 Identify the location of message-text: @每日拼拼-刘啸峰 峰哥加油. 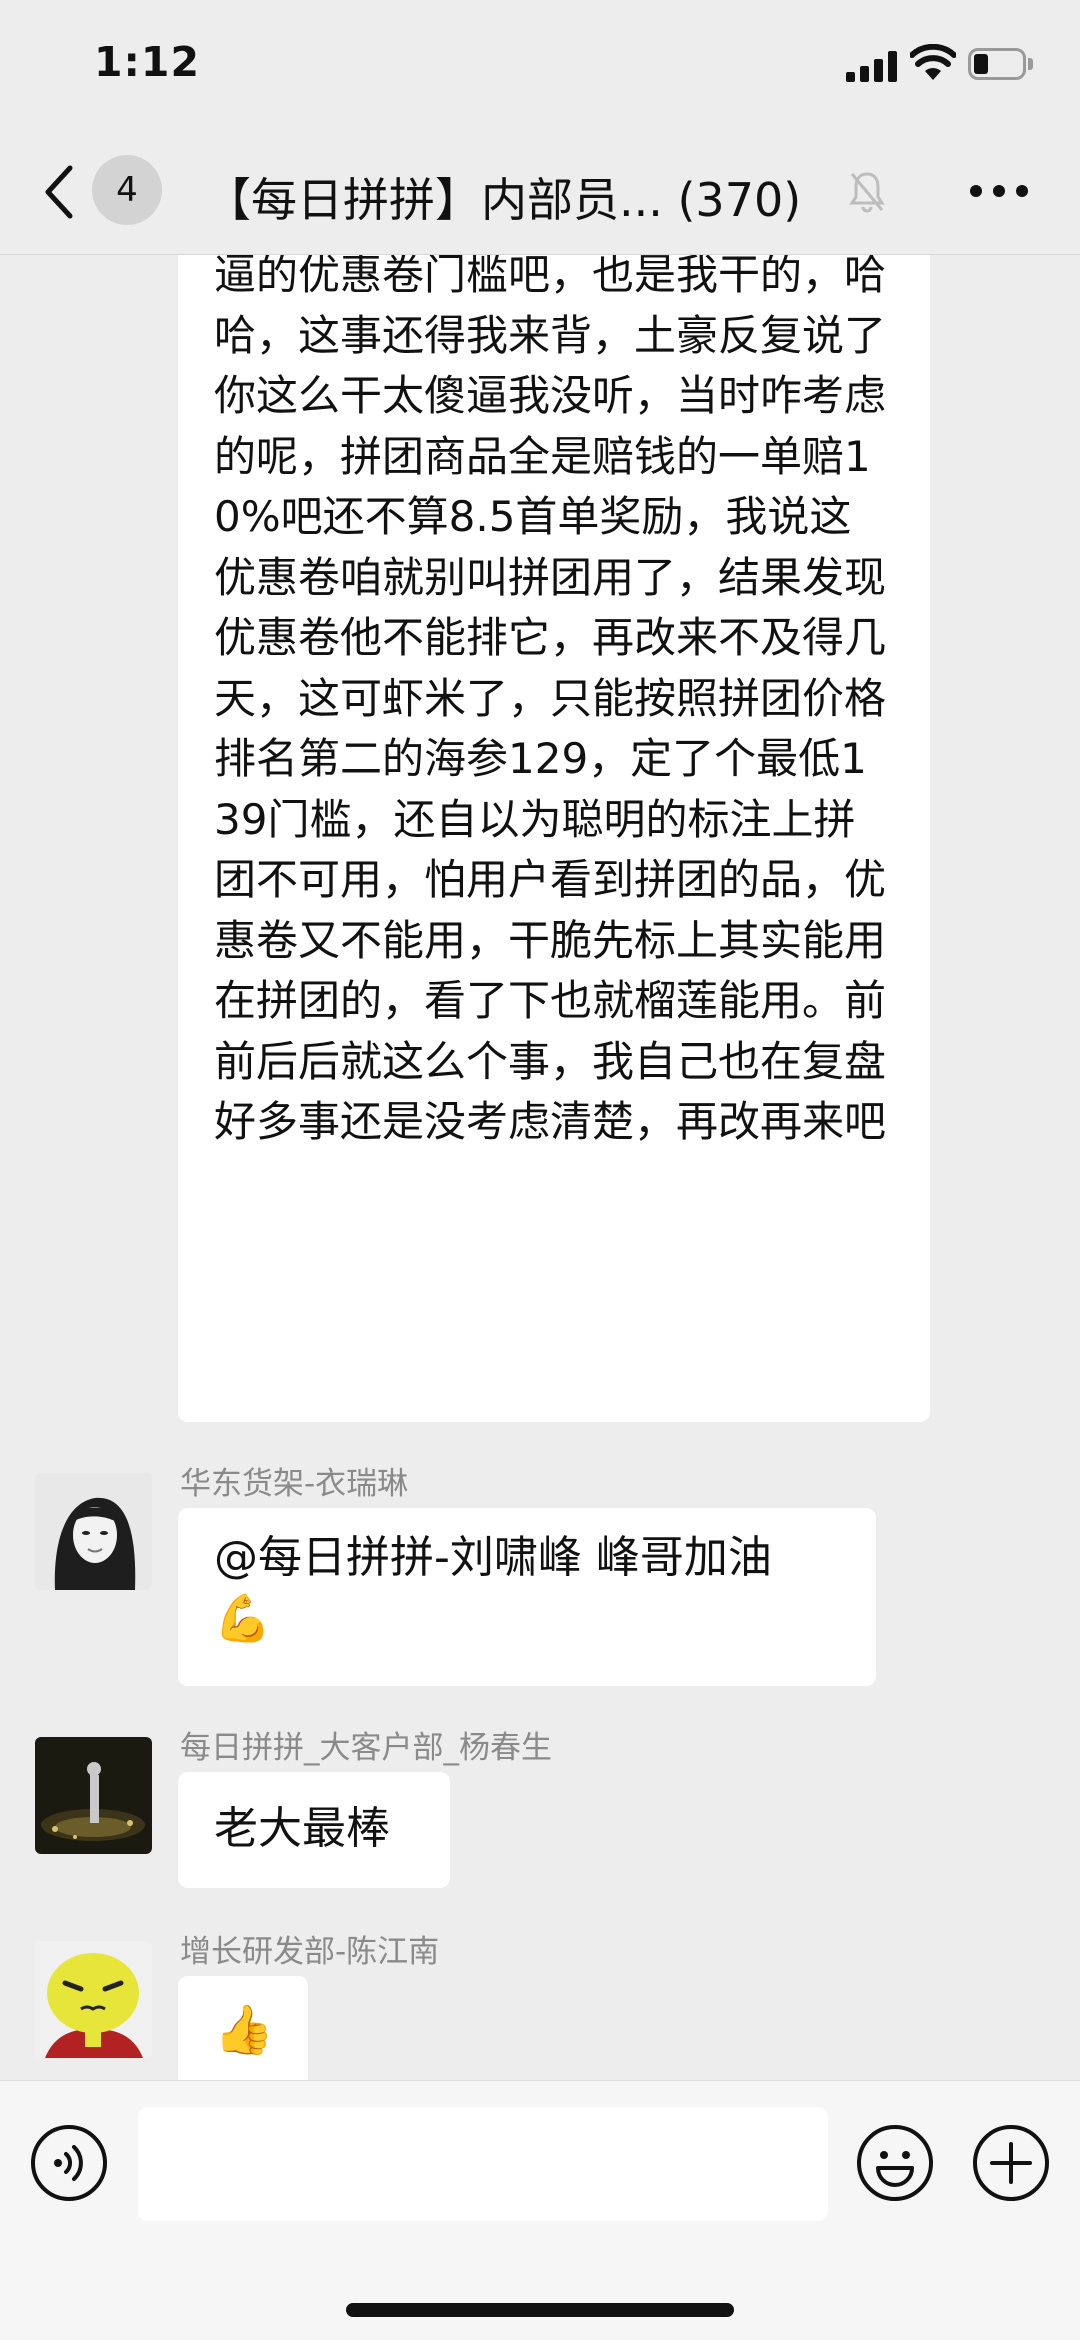
(493, 1557).